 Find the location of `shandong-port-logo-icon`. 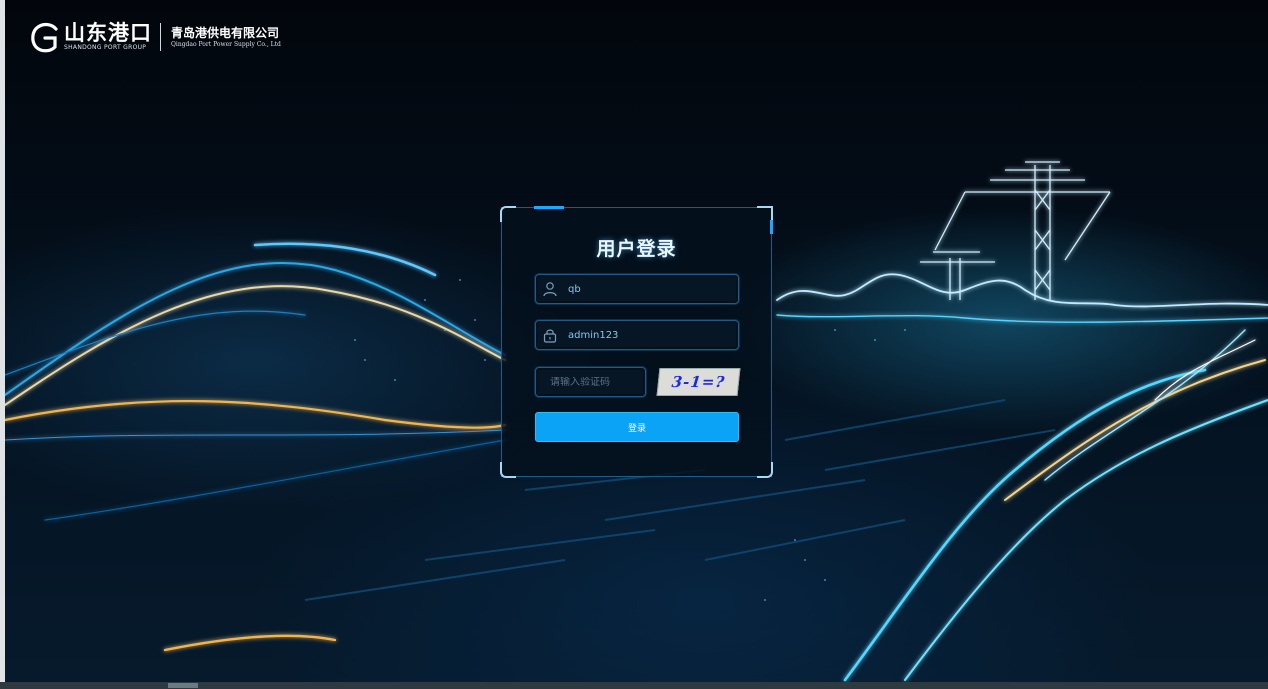

shandong-port-logo-icon is located at coordinates (44, 37).